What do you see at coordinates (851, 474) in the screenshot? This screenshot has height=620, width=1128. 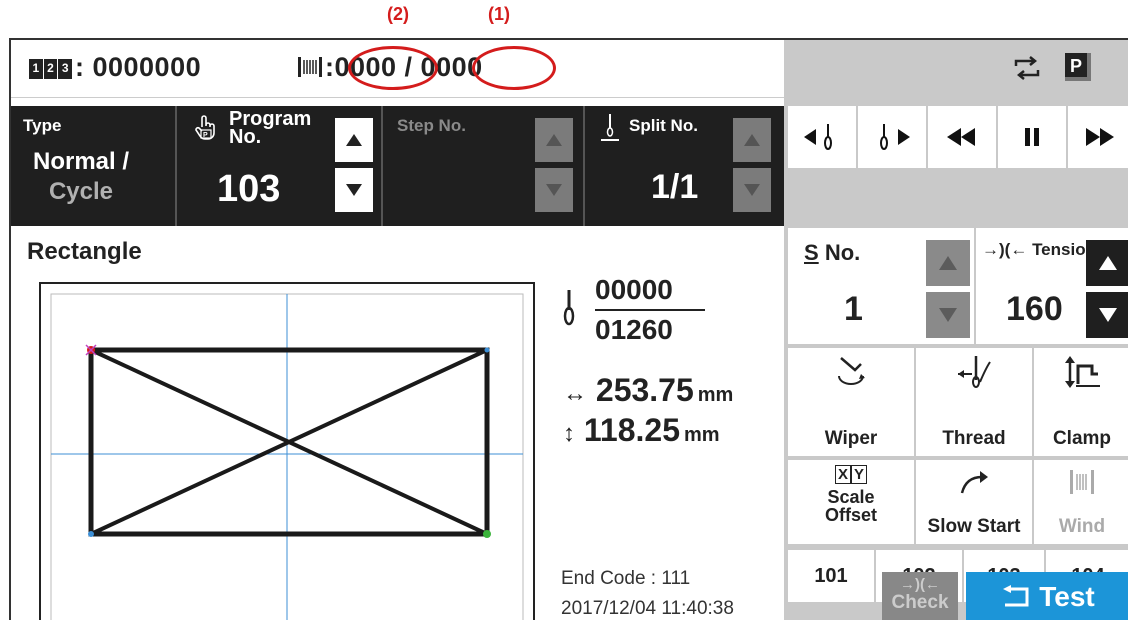 I see `xy-icon: XY` at bounding box center [851, 474].